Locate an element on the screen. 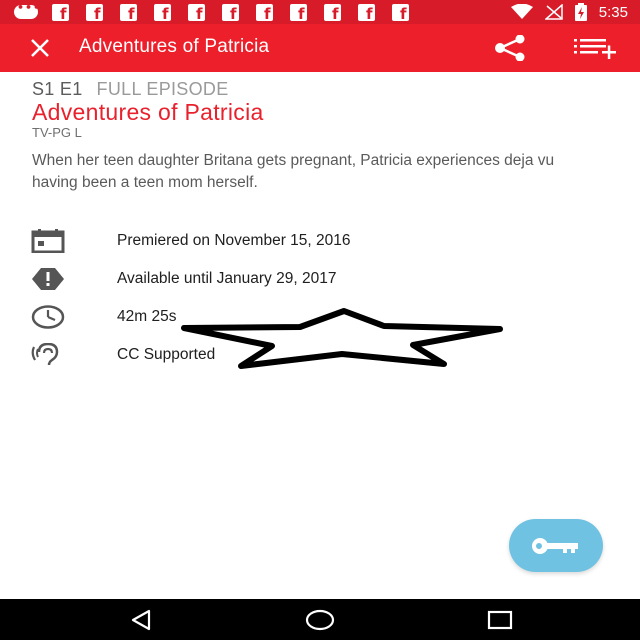 This screenshot has height=640, width=640. share-icon is located at coordinates (510, 48).